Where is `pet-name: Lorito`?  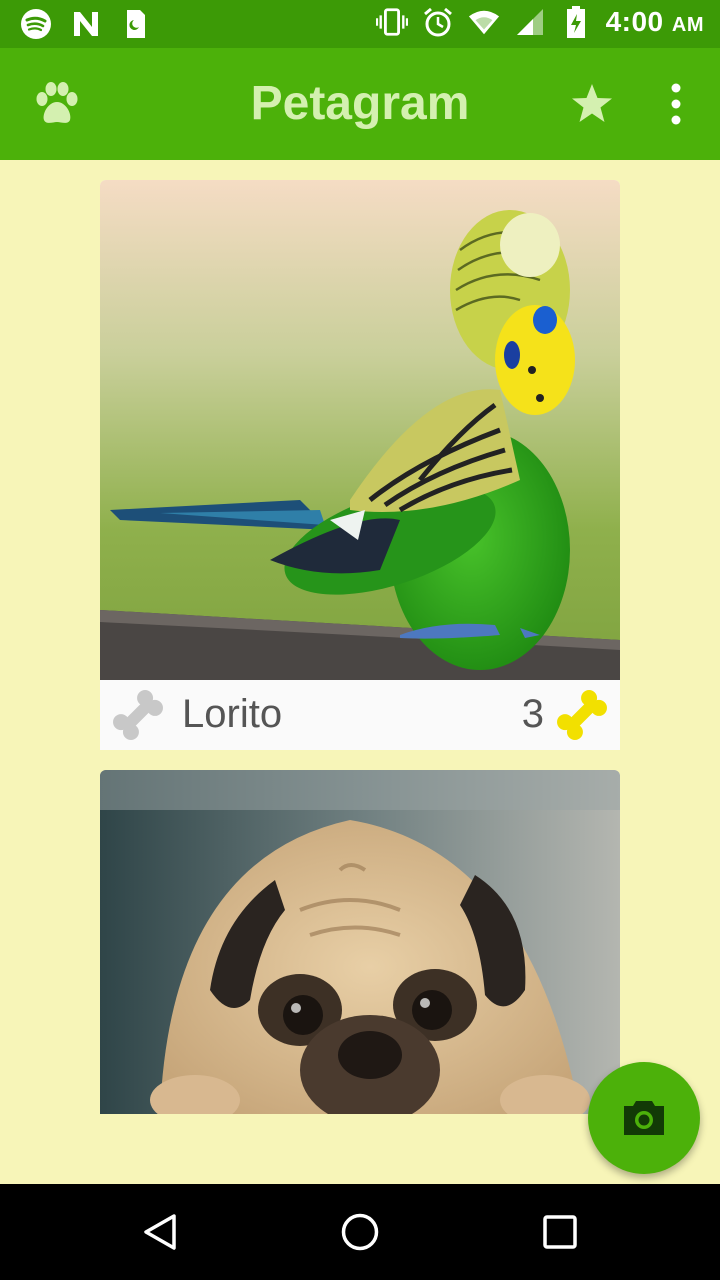
pet-name: Lorito is located at coordinates (232, 714).